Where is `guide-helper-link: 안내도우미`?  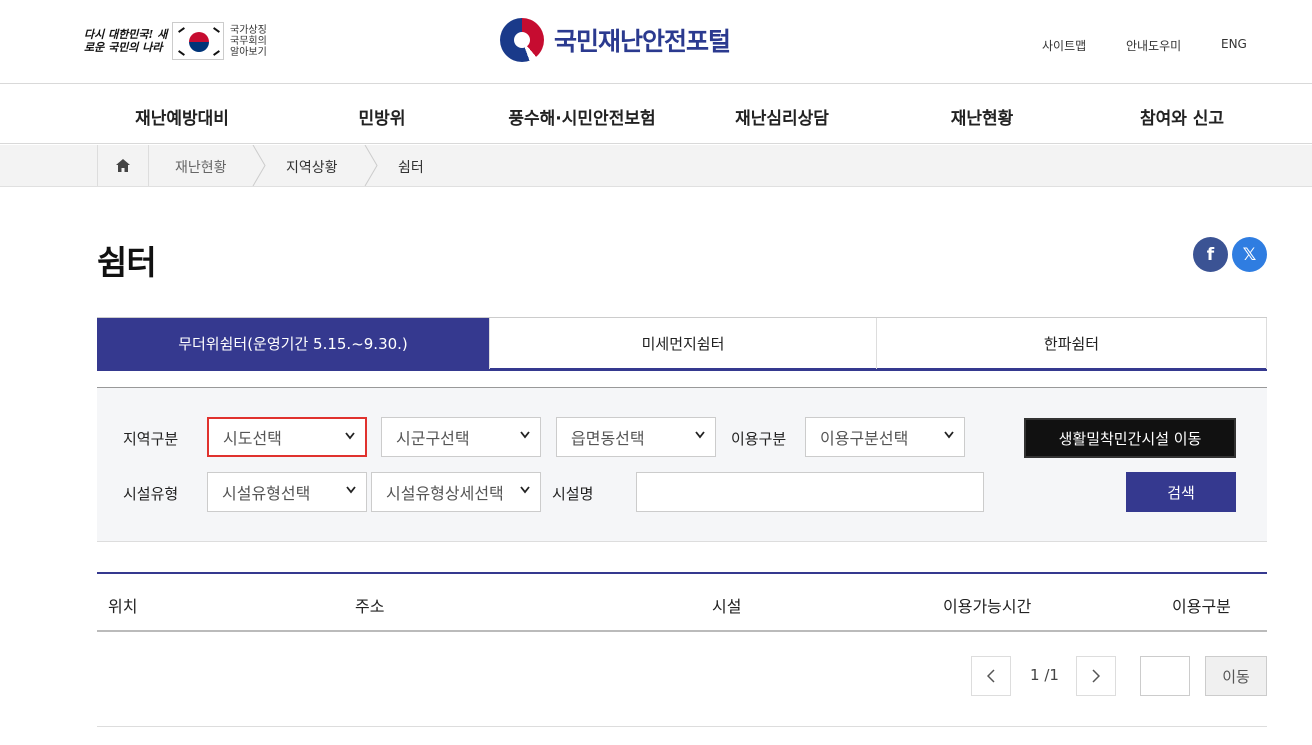 guide-helper-link: 안내도우미 is located at coordinates (1153, 45).